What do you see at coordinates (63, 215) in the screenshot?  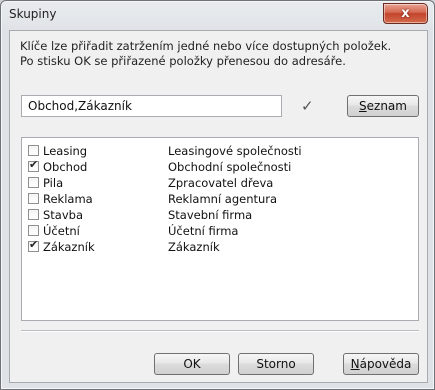 I see `item-code: Stavba` at bounding box center [63, 215].